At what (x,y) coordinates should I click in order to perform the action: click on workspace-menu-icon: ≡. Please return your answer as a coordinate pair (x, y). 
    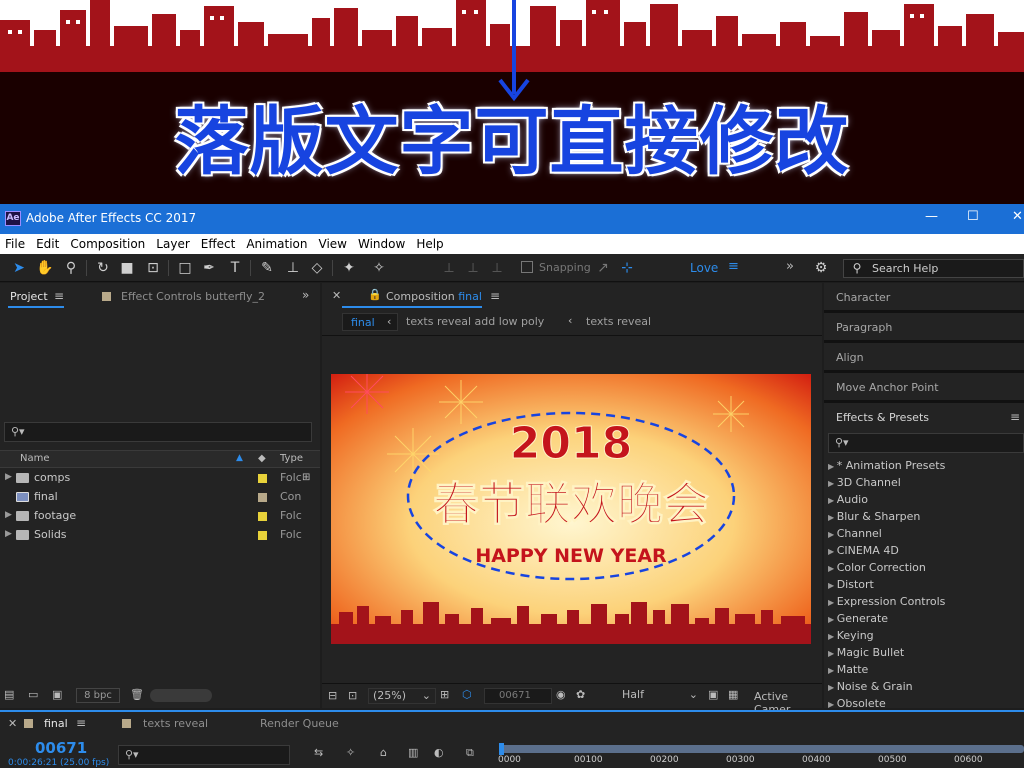
    Looking at the image, I should click on (733, 266).